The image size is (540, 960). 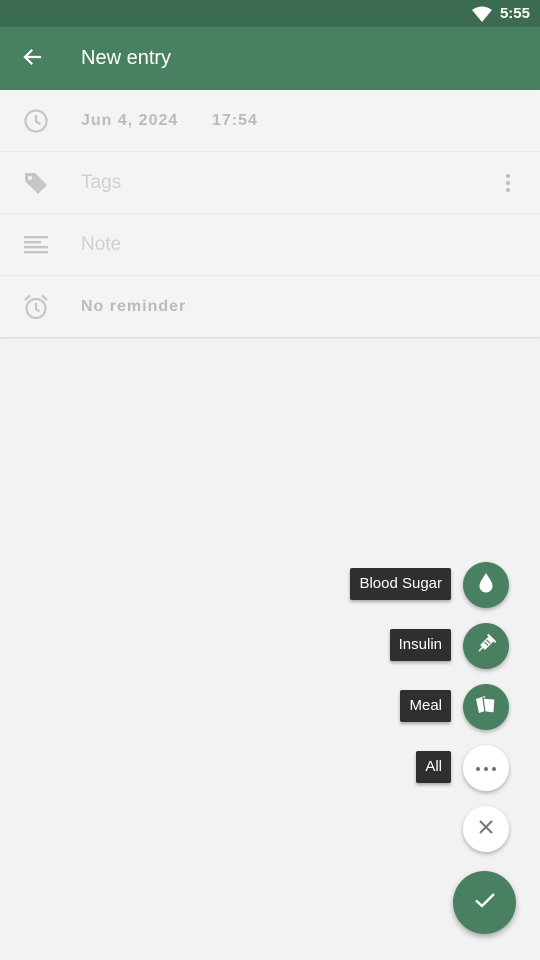 I want to click on date-value: Jun 4, 2024, so click(x=129, y=120).